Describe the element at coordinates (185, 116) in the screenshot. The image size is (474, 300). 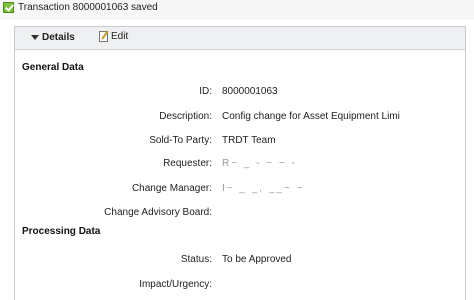
I see `field-label-description: Description:` at that location.